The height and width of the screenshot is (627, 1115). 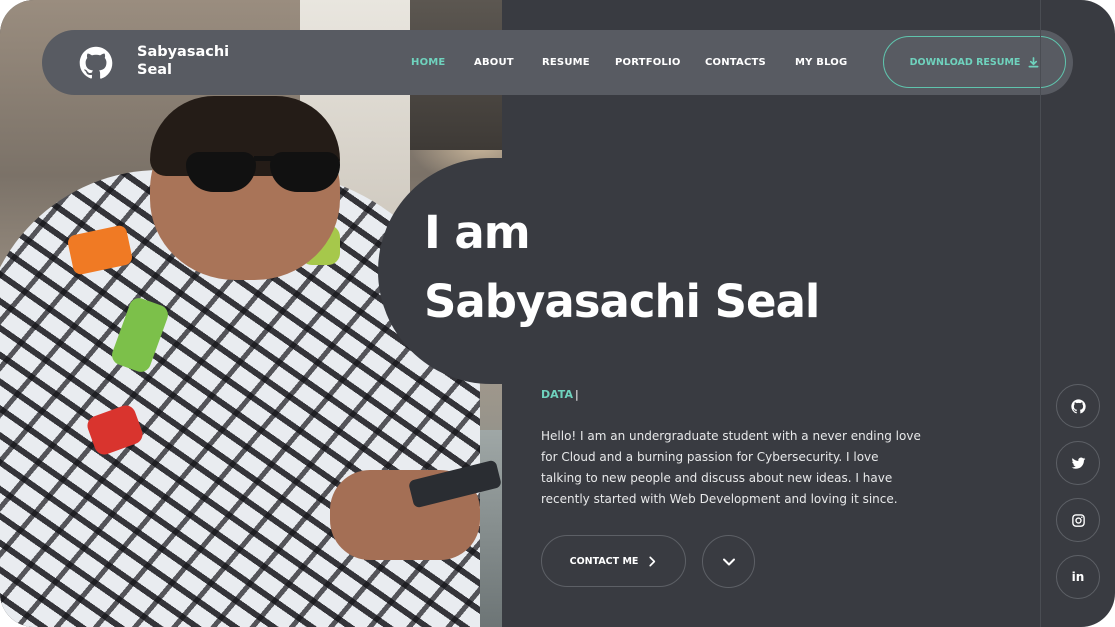 I want to click on social-twitter-button, so click(x=1078, y=463).